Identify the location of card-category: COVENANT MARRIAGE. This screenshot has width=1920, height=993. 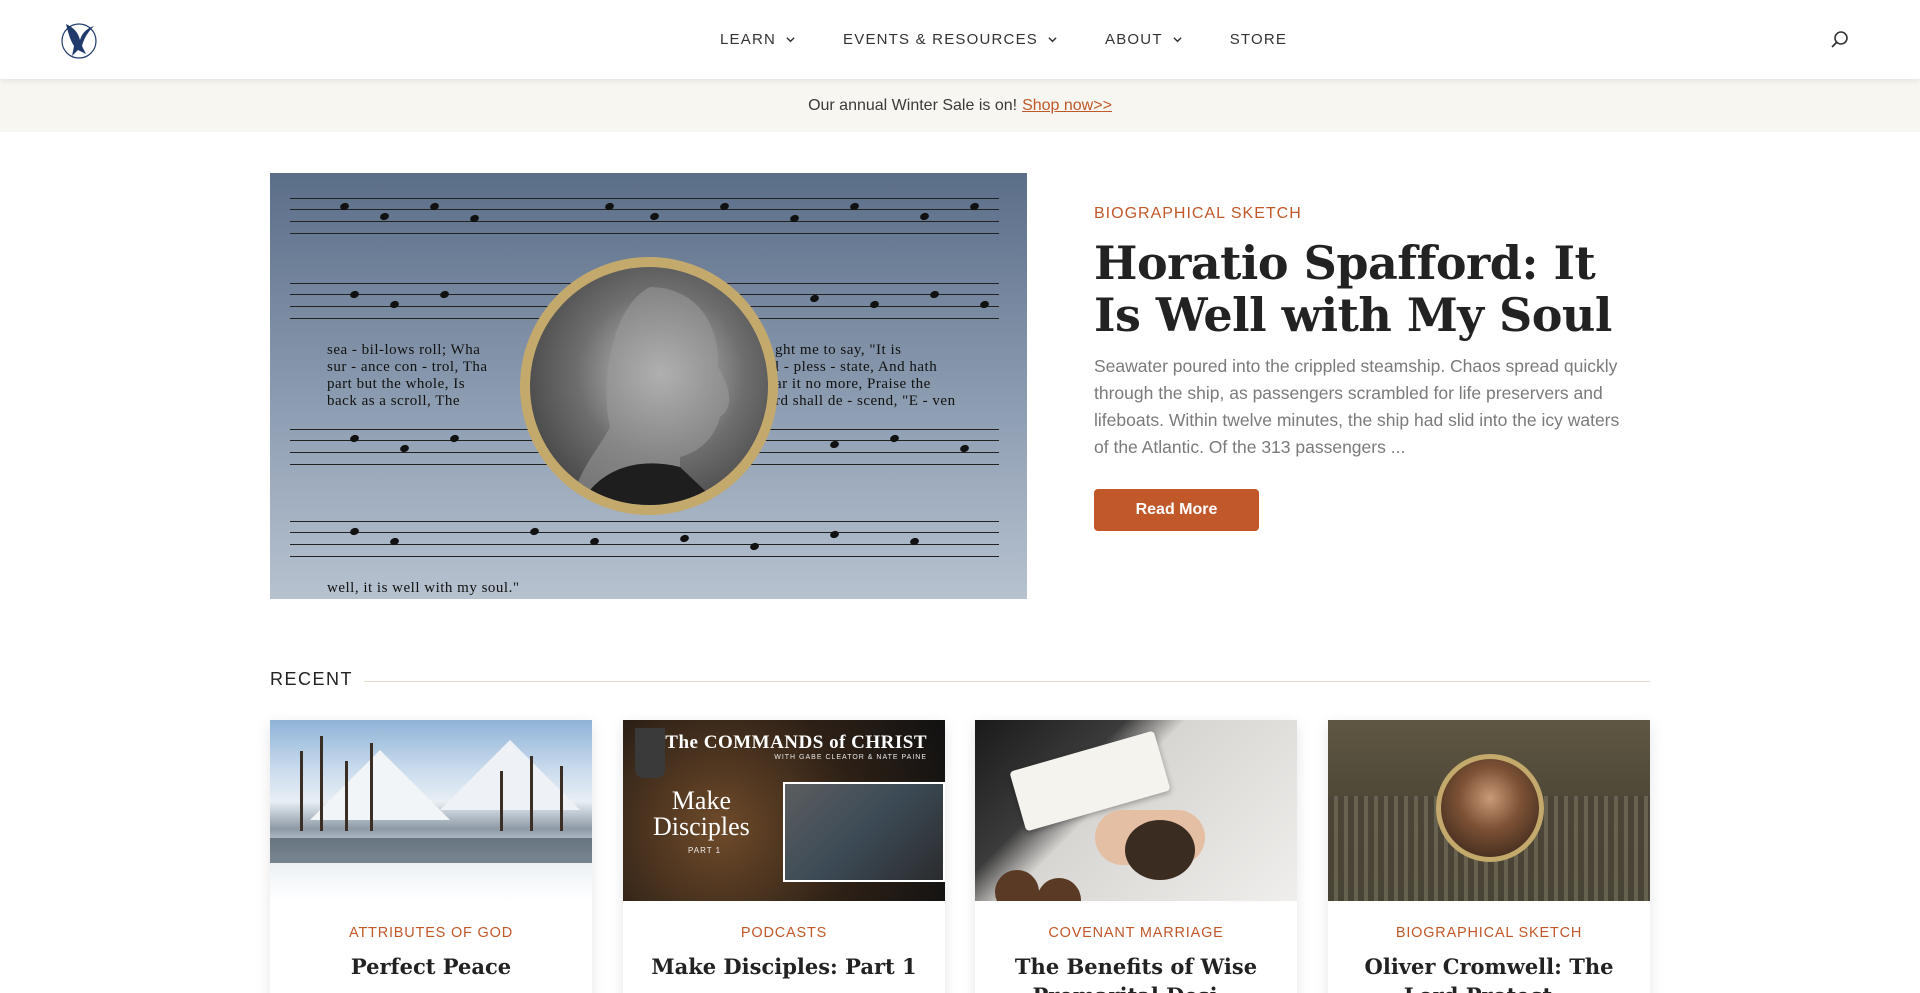
(1136, 933).